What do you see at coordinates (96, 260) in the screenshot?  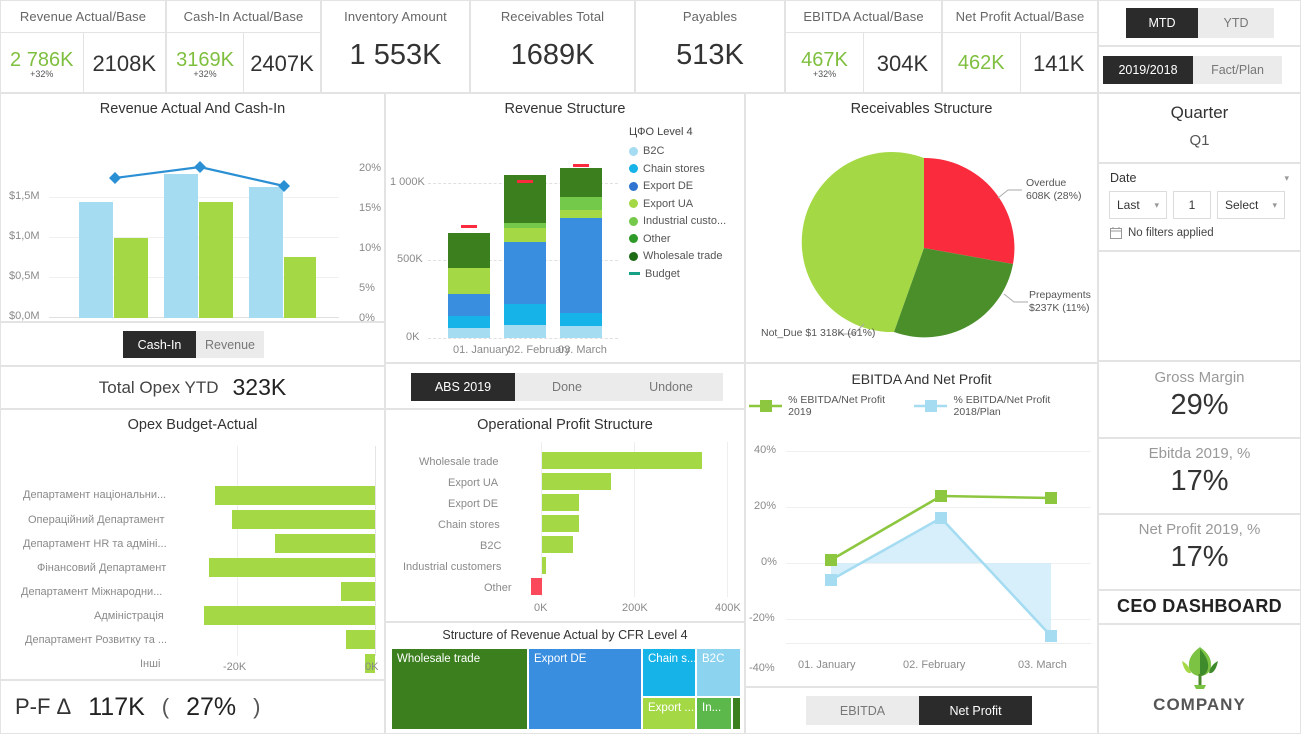 I see `bar-cashin-jan` at bounding box center [96, 260].